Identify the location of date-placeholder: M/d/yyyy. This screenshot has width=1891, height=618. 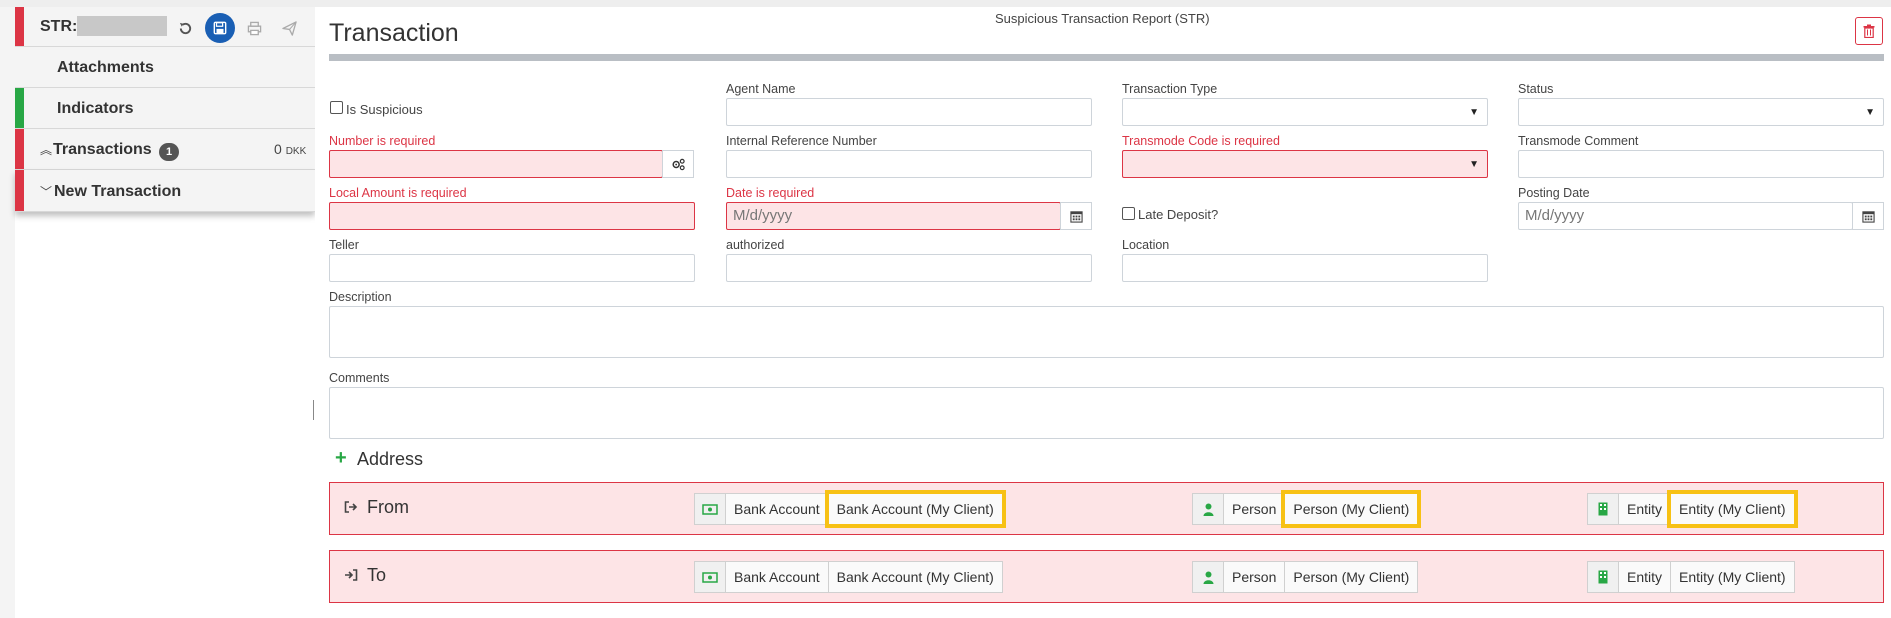
(763, 215).